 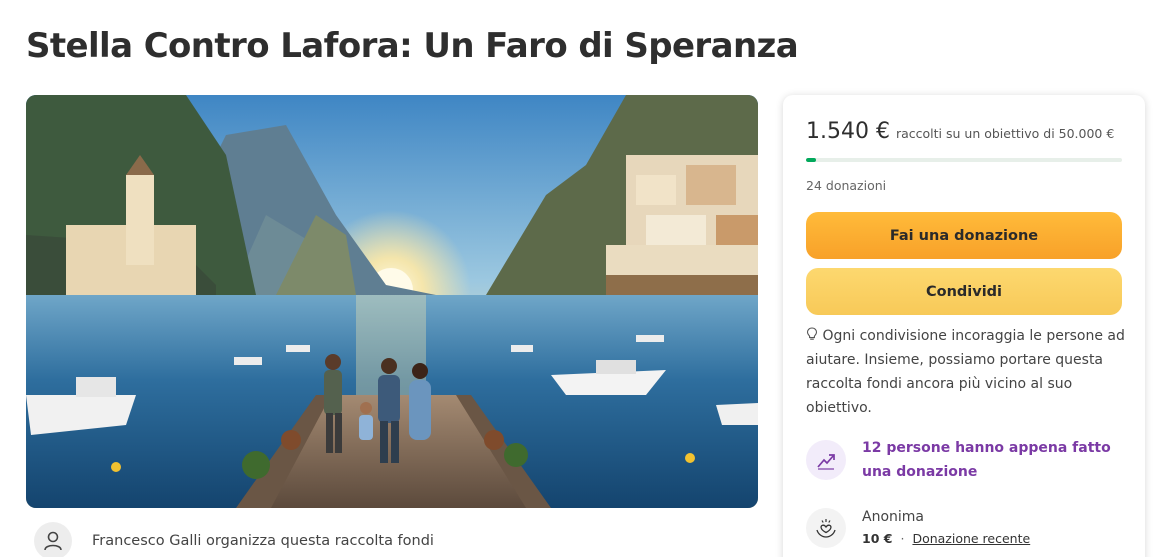 What do you see at coordinates (811, 160) in the screenshot?
I see `progress-fill` at bounding box center [811, 160].